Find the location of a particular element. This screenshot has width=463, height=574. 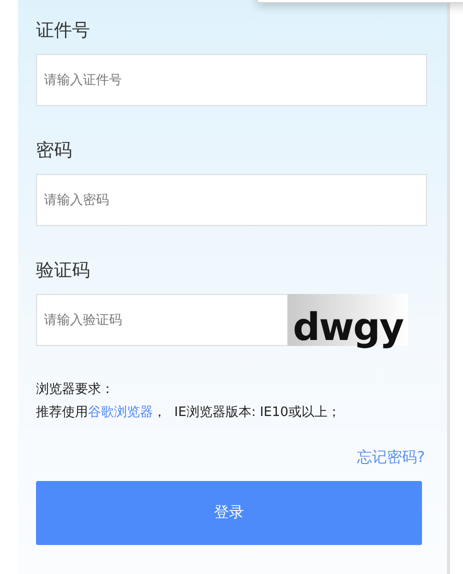

forgot-password-link: 忘记密码? is located at coordinates (391, 457).